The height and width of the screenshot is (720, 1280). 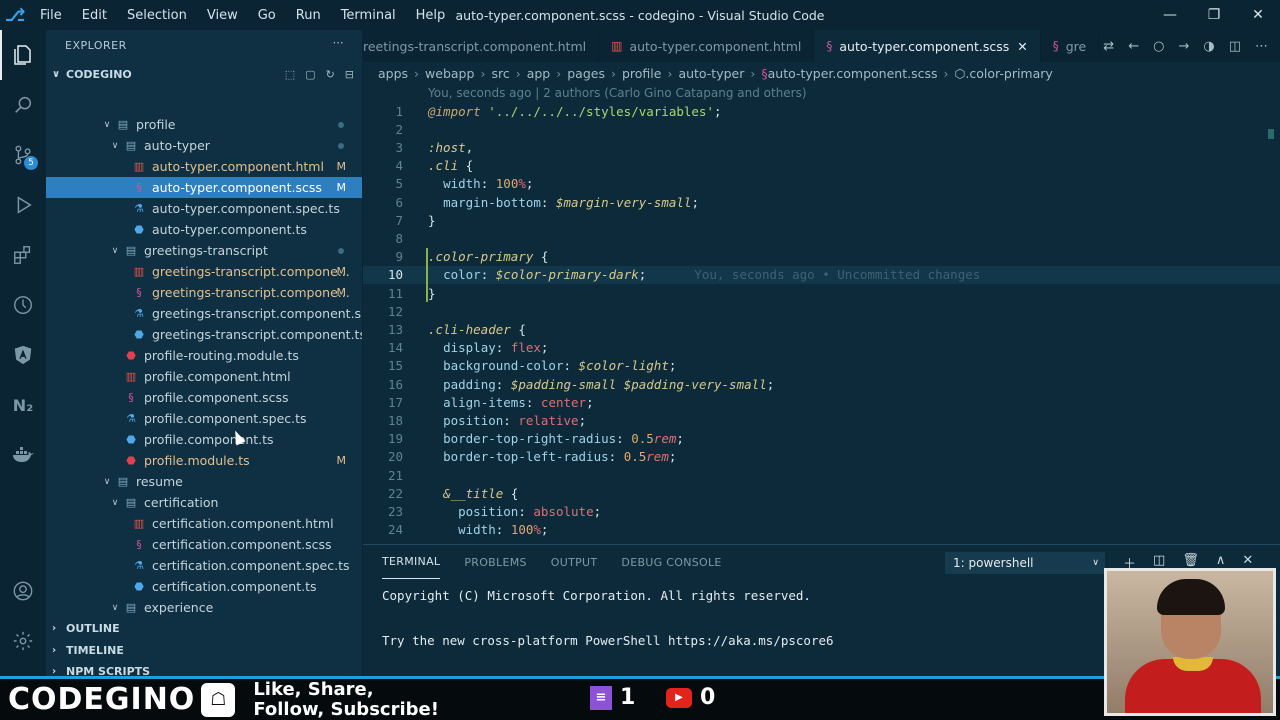 I want to click on run-debug-icon, so click(x=23, y=205).